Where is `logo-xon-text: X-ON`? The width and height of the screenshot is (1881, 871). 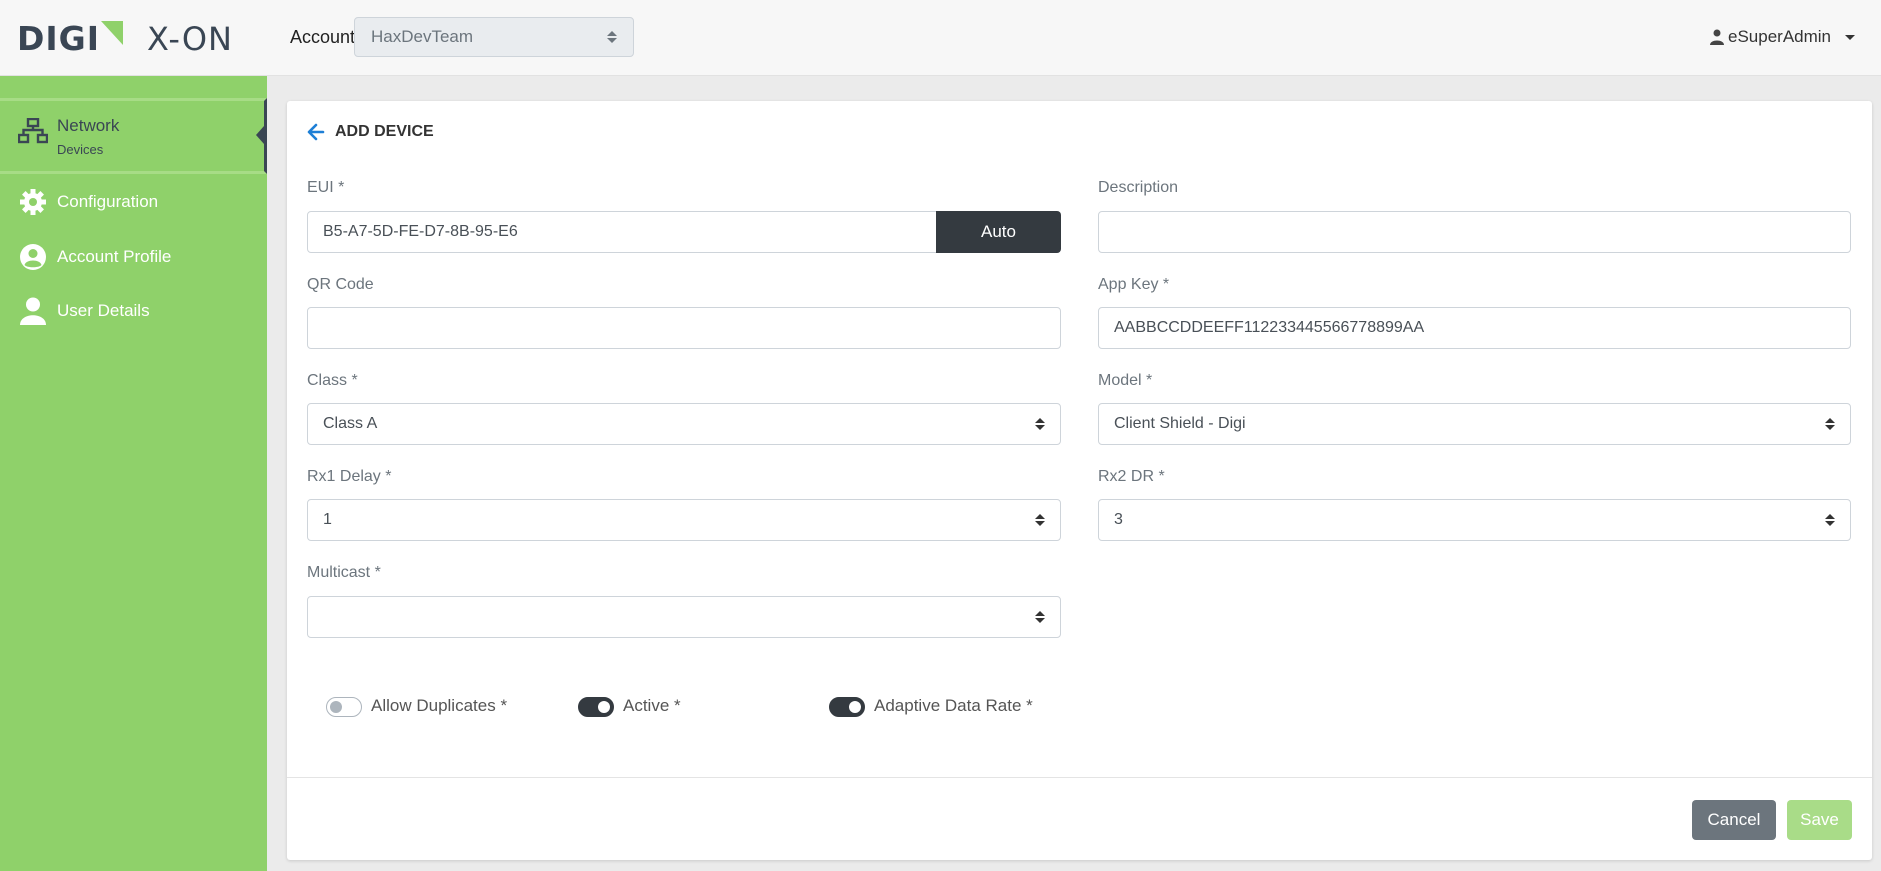 logo-xon-text: X-ON is located at coordinates (190, 39).